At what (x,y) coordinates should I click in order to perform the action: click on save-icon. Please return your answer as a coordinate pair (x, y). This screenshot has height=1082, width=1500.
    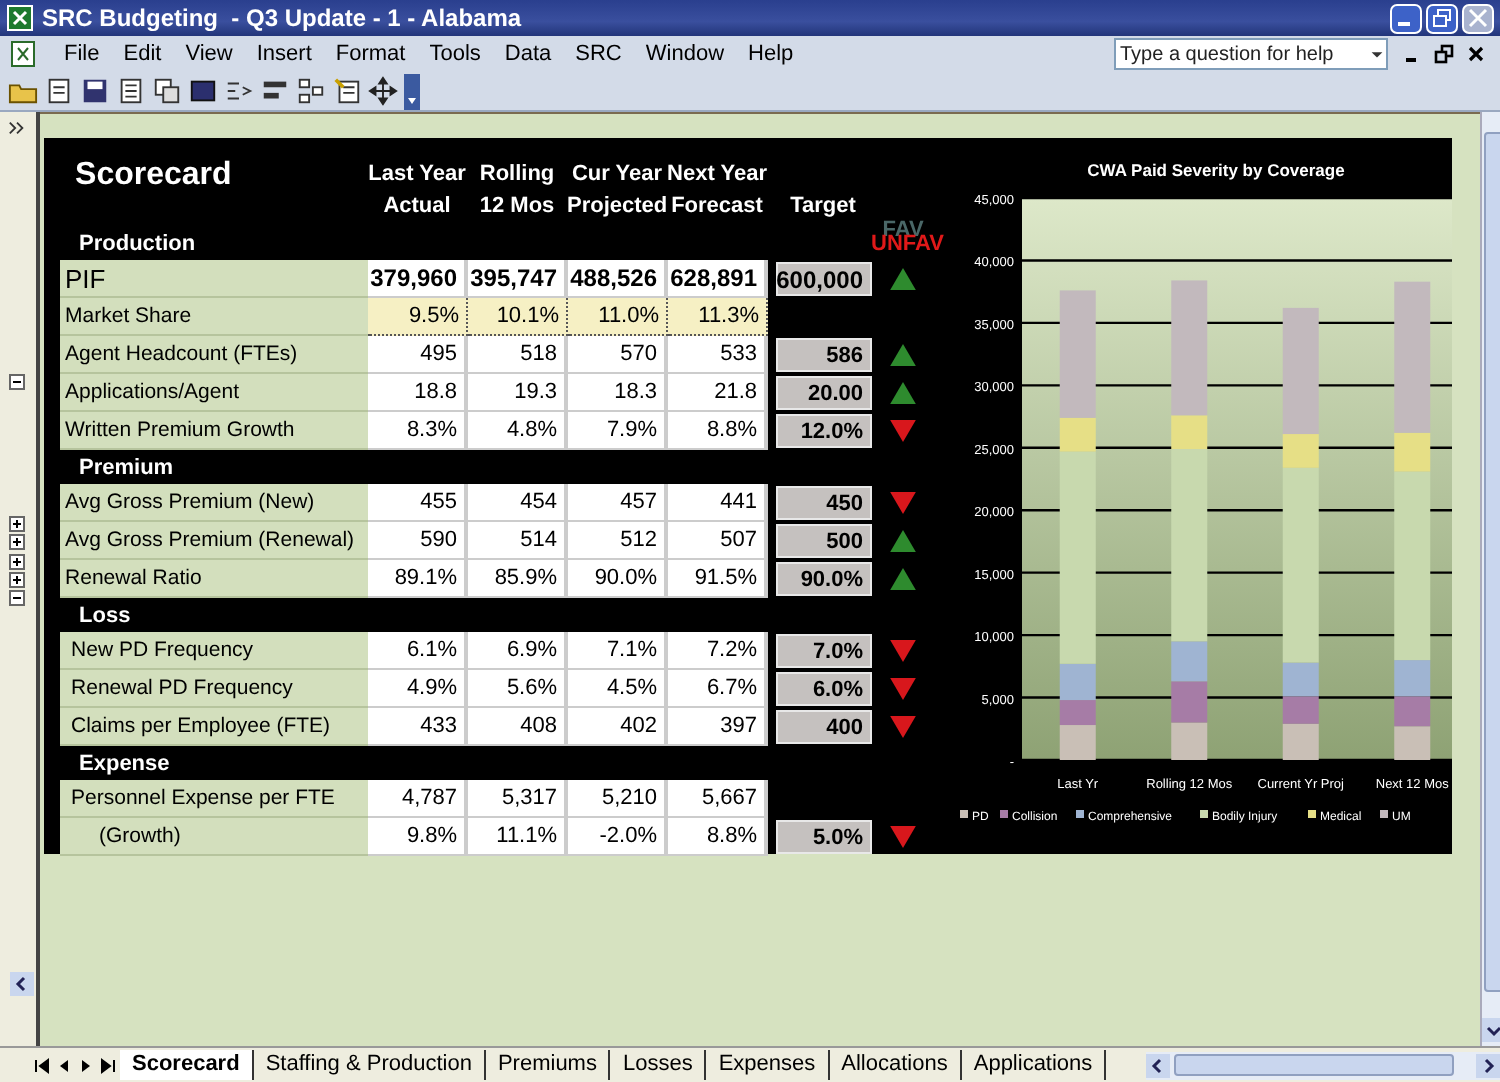
    Looking at the image, I should click on (95, 91).